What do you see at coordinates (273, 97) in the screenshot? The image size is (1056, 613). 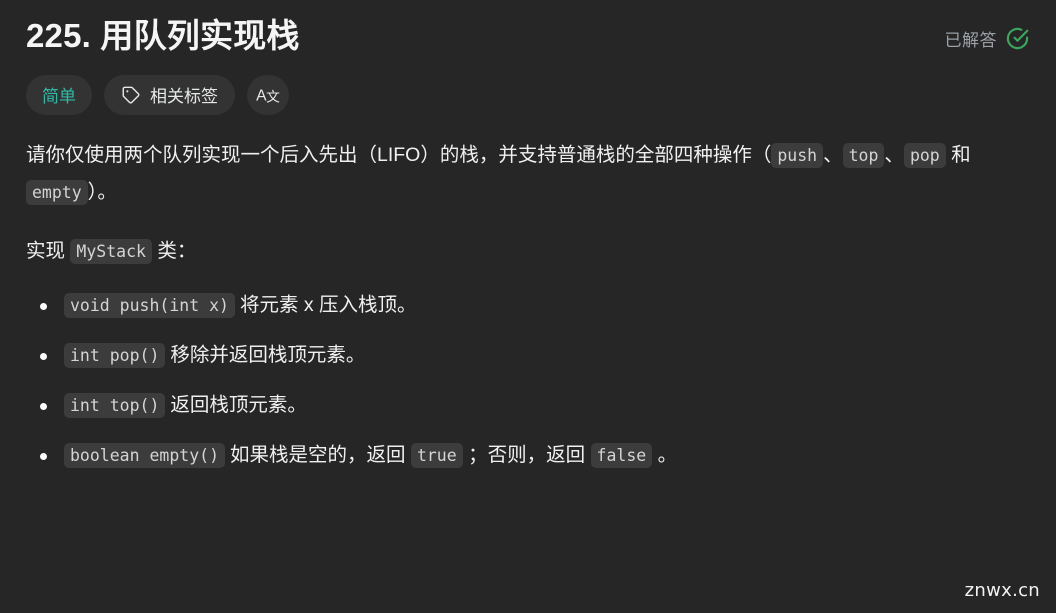 I see `translate-icon-cjk: 文` at bounding box center [273, 97].